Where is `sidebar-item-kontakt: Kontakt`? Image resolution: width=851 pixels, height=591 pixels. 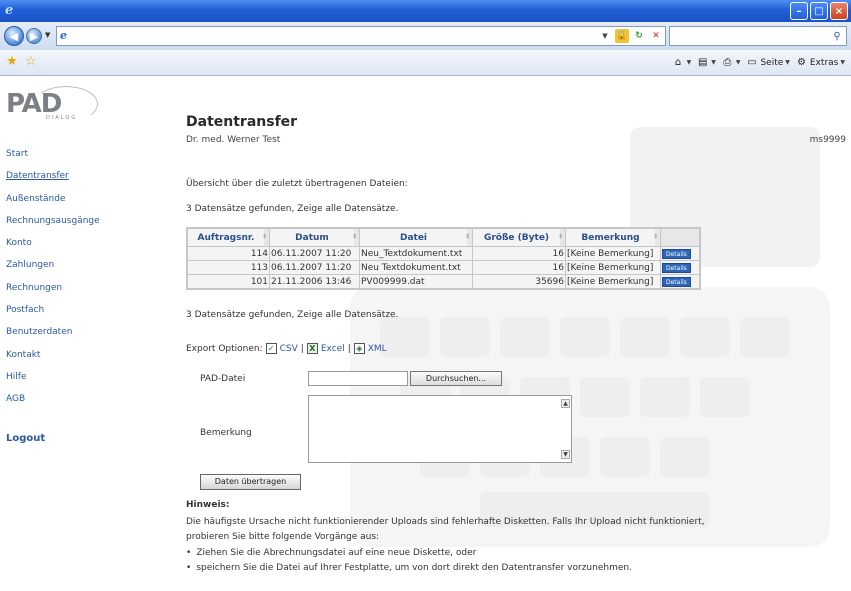
sidebar-item-kontakt: Kontakt is located at coordinates (53, 355).